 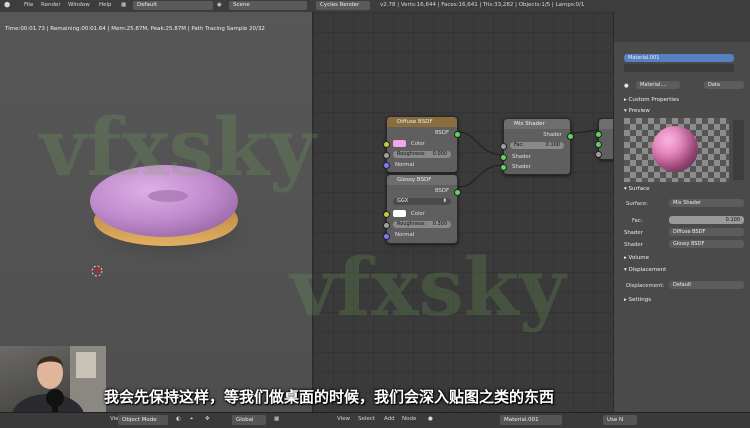 I want to click on material-output-header, so click(x=606, y=124).